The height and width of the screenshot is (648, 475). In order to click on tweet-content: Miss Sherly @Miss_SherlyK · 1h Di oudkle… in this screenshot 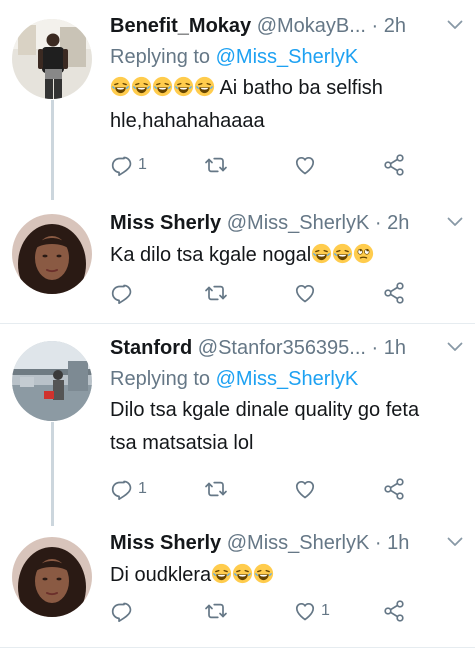, I will do `click(287, 559)`.